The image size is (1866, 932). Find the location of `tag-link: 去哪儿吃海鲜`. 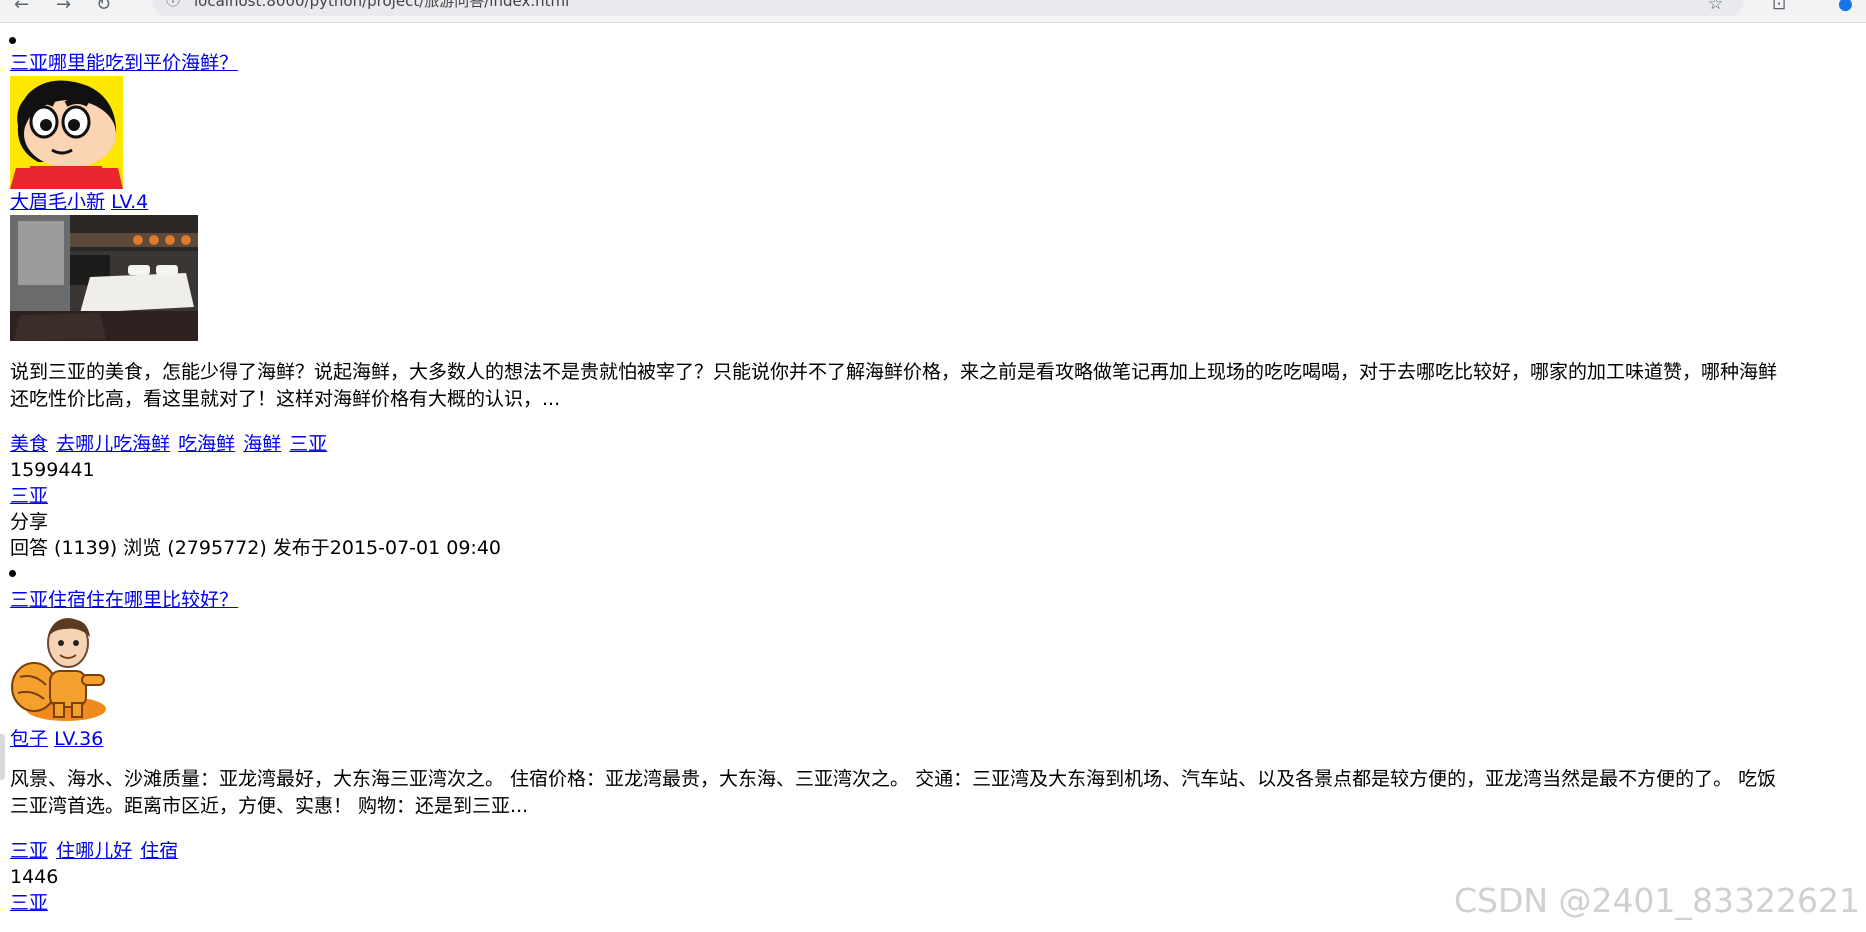

tag-link: 去哪儿吃海鲜 is located at coordinates (113, 444).